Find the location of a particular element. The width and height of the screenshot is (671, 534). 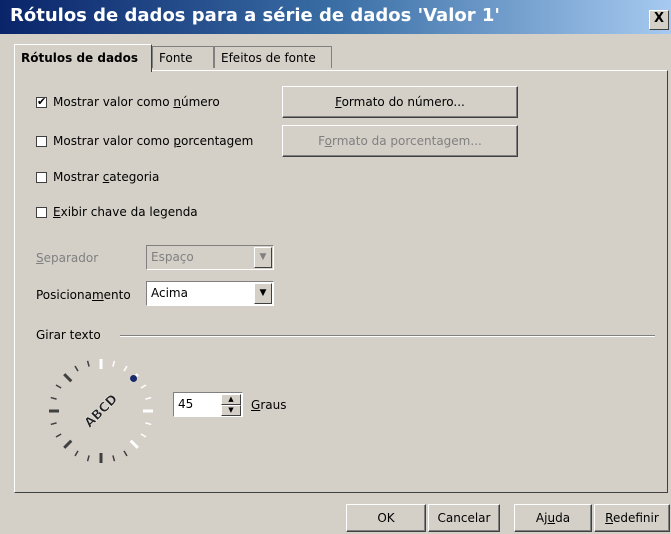

placement-select: Acima ▼ is located at coordinates (210, 293).